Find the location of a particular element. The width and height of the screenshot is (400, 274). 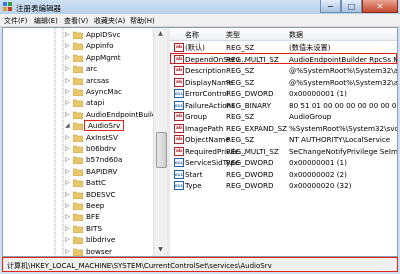

close-button: ✕ is located at coordinates (380, 6).